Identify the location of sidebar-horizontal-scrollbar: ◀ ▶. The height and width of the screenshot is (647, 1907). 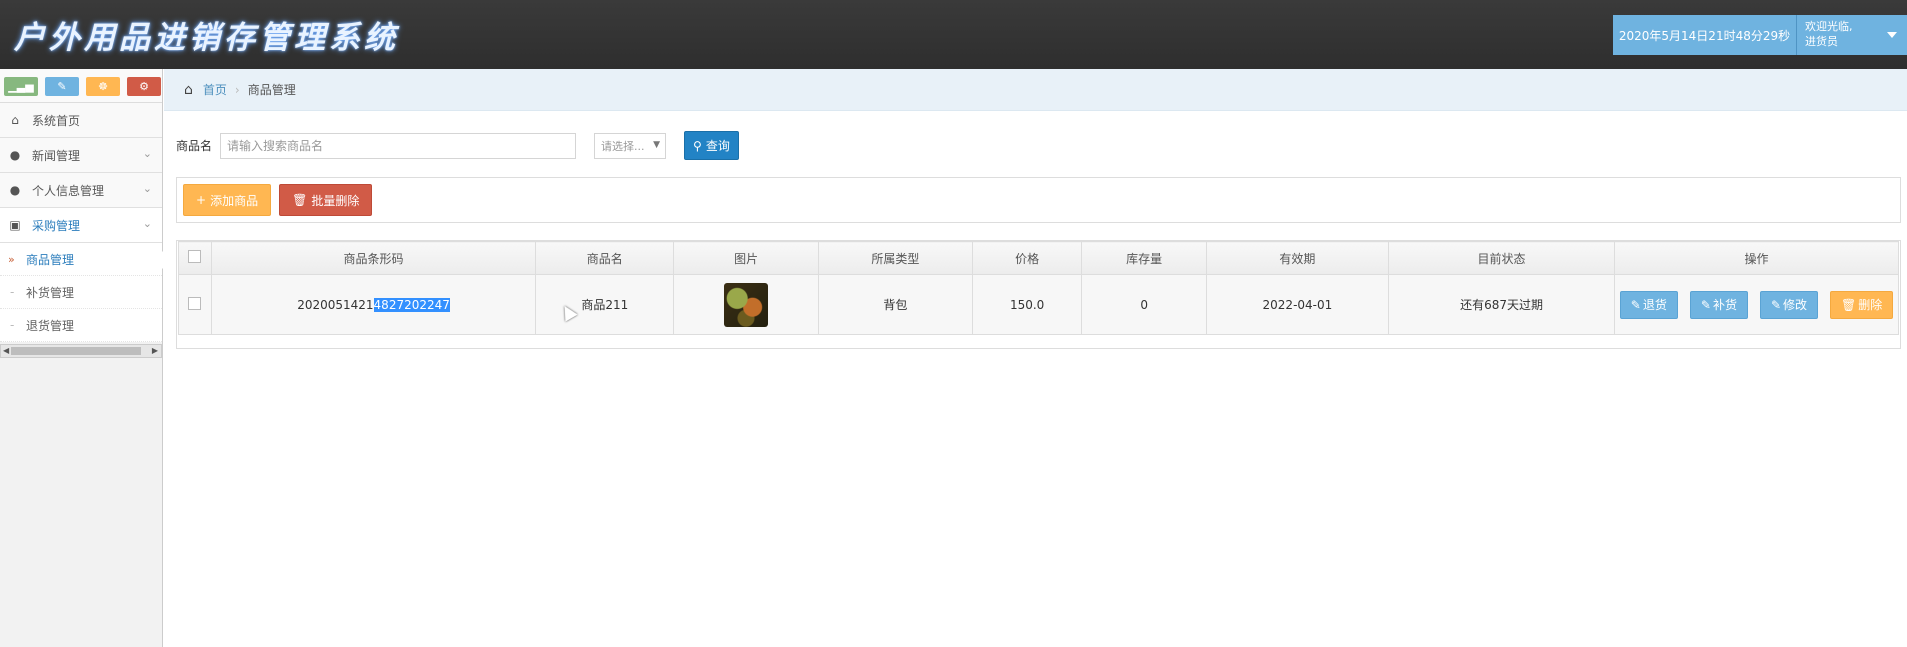
(81, 351).